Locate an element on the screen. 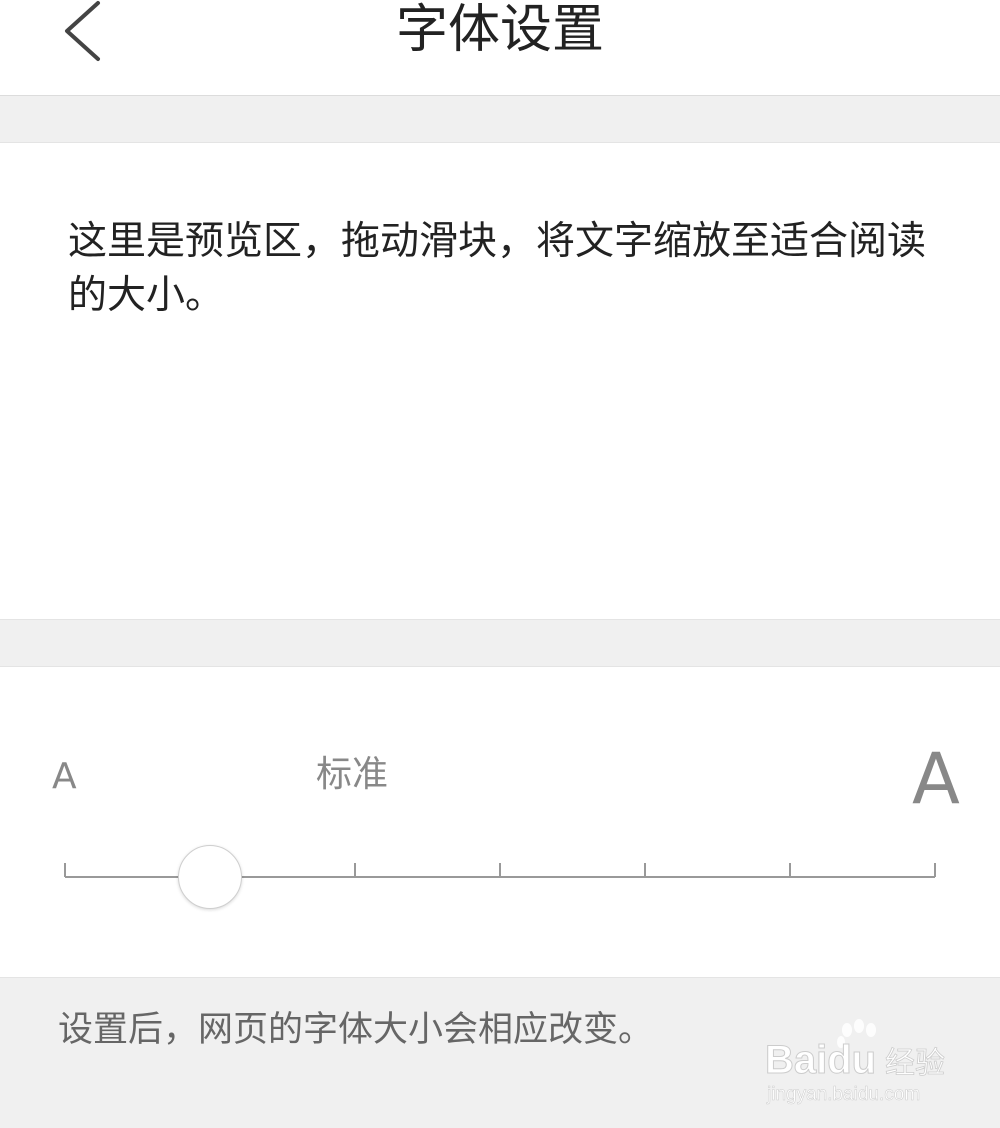  page-title: 字体设置 is located at coordinates (499, 30).